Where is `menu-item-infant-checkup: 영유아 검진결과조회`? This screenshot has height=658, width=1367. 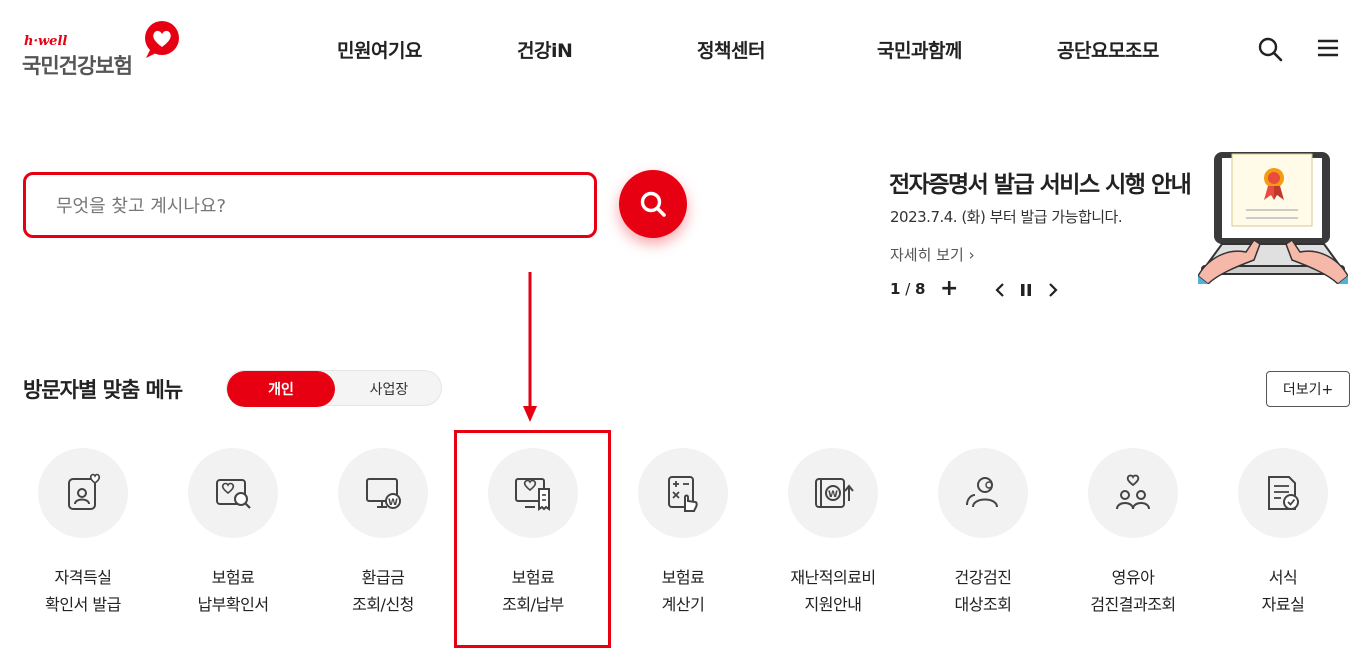 menu-item-infant-checkup: 영유아 검진결과조회 is located at coordinates (1133, 533).